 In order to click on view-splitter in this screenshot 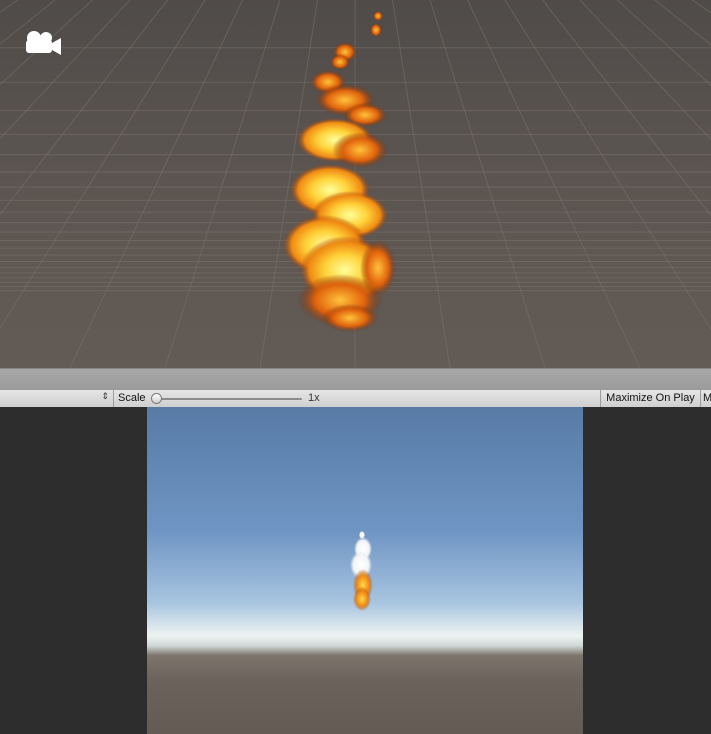, I will do `click(355, 379)`.